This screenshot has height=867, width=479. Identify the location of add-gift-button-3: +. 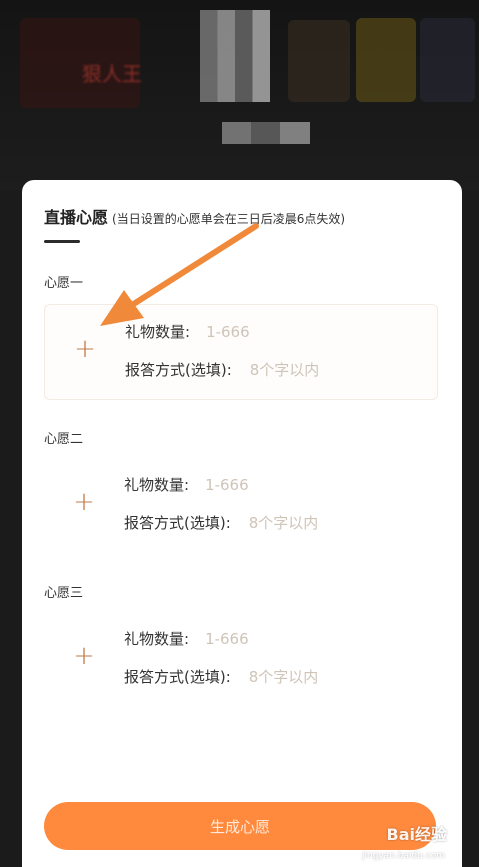
(84, 656).